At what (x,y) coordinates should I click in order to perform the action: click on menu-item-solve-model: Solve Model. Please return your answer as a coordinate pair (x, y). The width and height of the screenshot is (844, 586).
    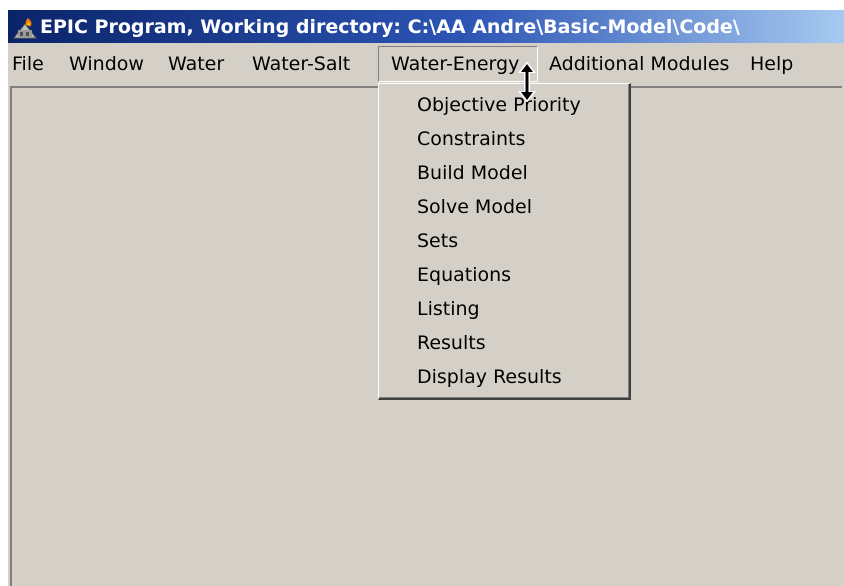
    Looking at the image, I should click on (474, 207).